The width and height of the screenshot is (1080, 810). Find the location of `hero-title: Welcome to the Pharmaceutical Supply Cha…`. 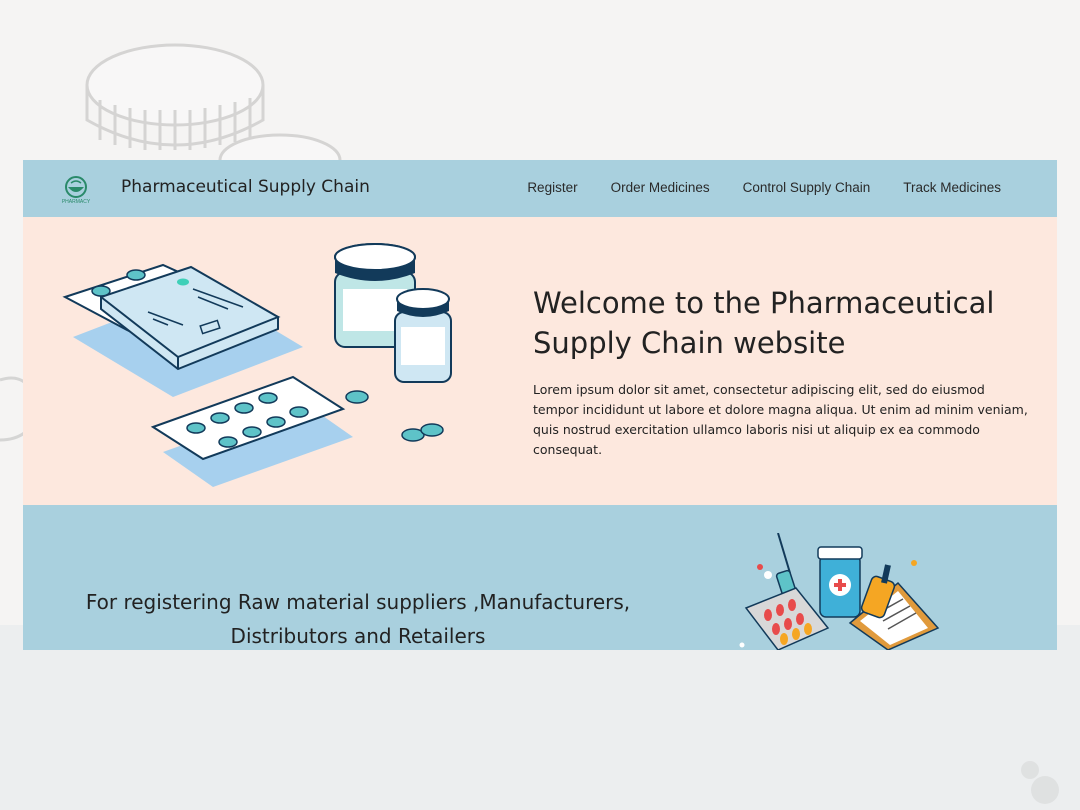

hero-title: Welcome to the Pharmaceutical Supply Cha… is located at coordinates (764, 323).